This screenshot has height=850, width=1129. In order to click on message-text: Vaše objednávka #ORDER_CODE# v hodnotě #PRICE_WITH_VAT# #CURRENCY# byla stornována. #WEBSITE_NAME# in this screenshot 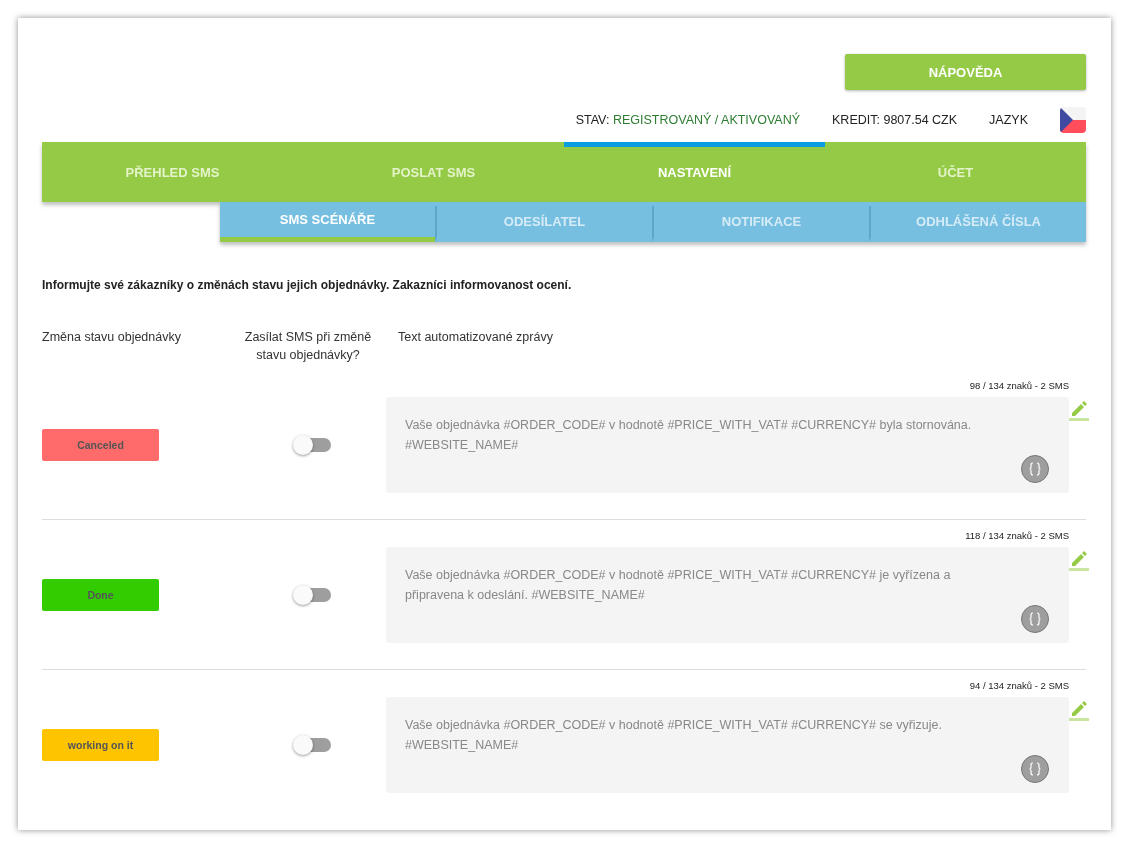, I will do `click(688, 435)`.